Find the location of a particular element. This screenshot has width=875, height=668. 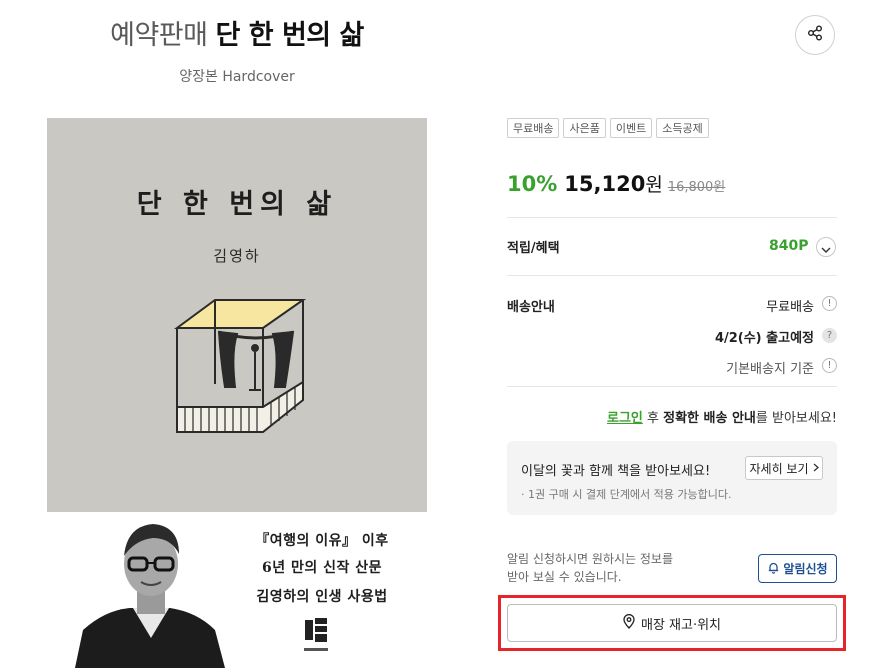

alarm-text-line: 알림 신청하시면 원하시는 정보를 is located at coordinates (590, 559).